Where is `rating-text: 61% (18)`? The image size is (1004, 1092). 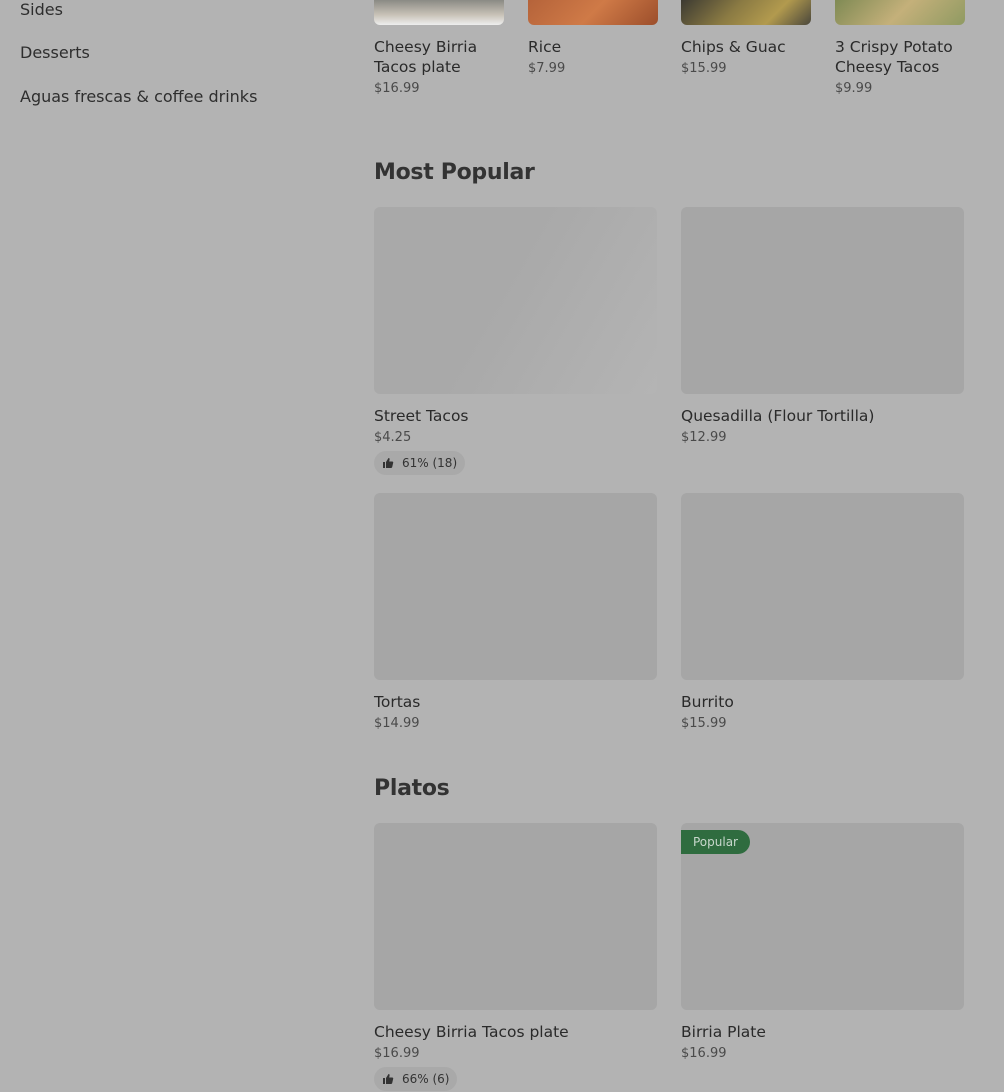 rating-text: 61% (18) is located at coordinates (430, 463).